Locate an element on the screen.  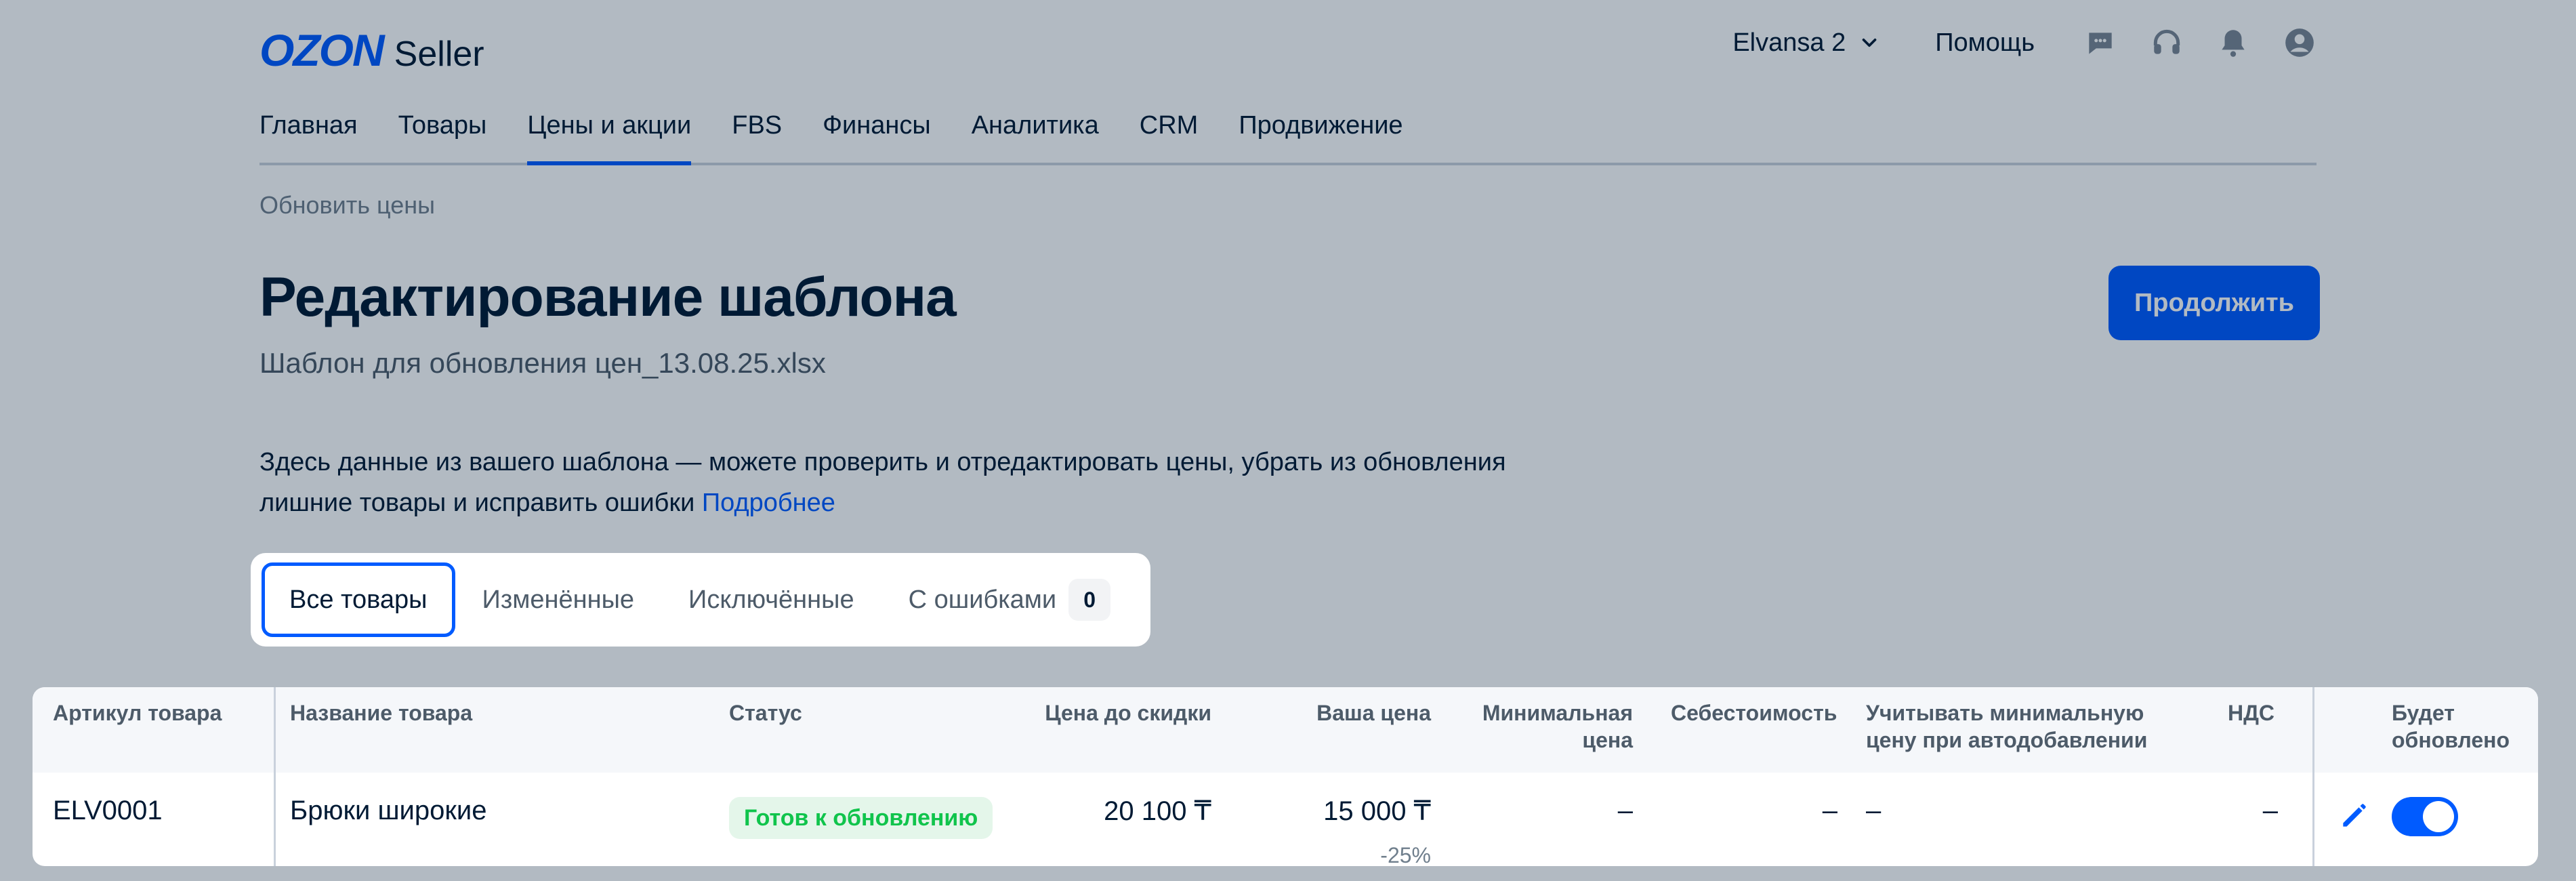
cell-discount: -25% is located at coordinates (1405, 854).